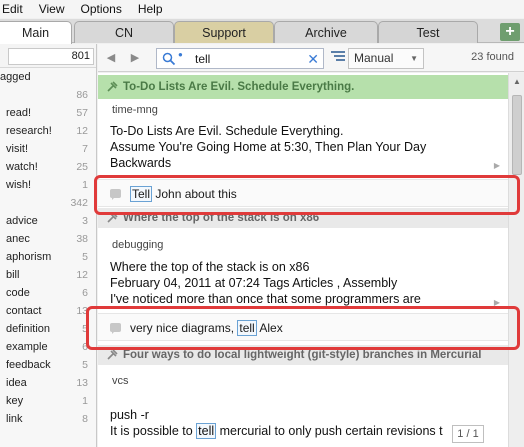  Describe the element at coordinates (48, 221) in the screenshot. I see `sidebar-item-advice: advice 3` at that location.